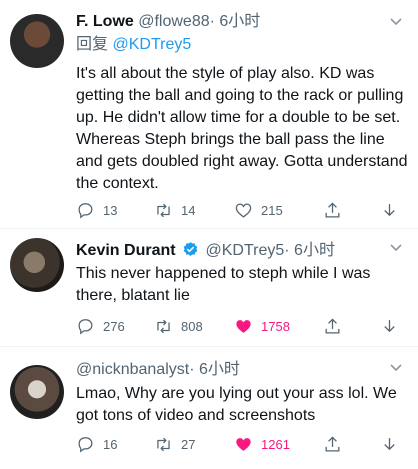 This screenshot has width=418, height=469. What do you see at coordinates (173, 21) in the screenshot?
I see `author-handle: @flowe88` at bounding box center [173, 21].